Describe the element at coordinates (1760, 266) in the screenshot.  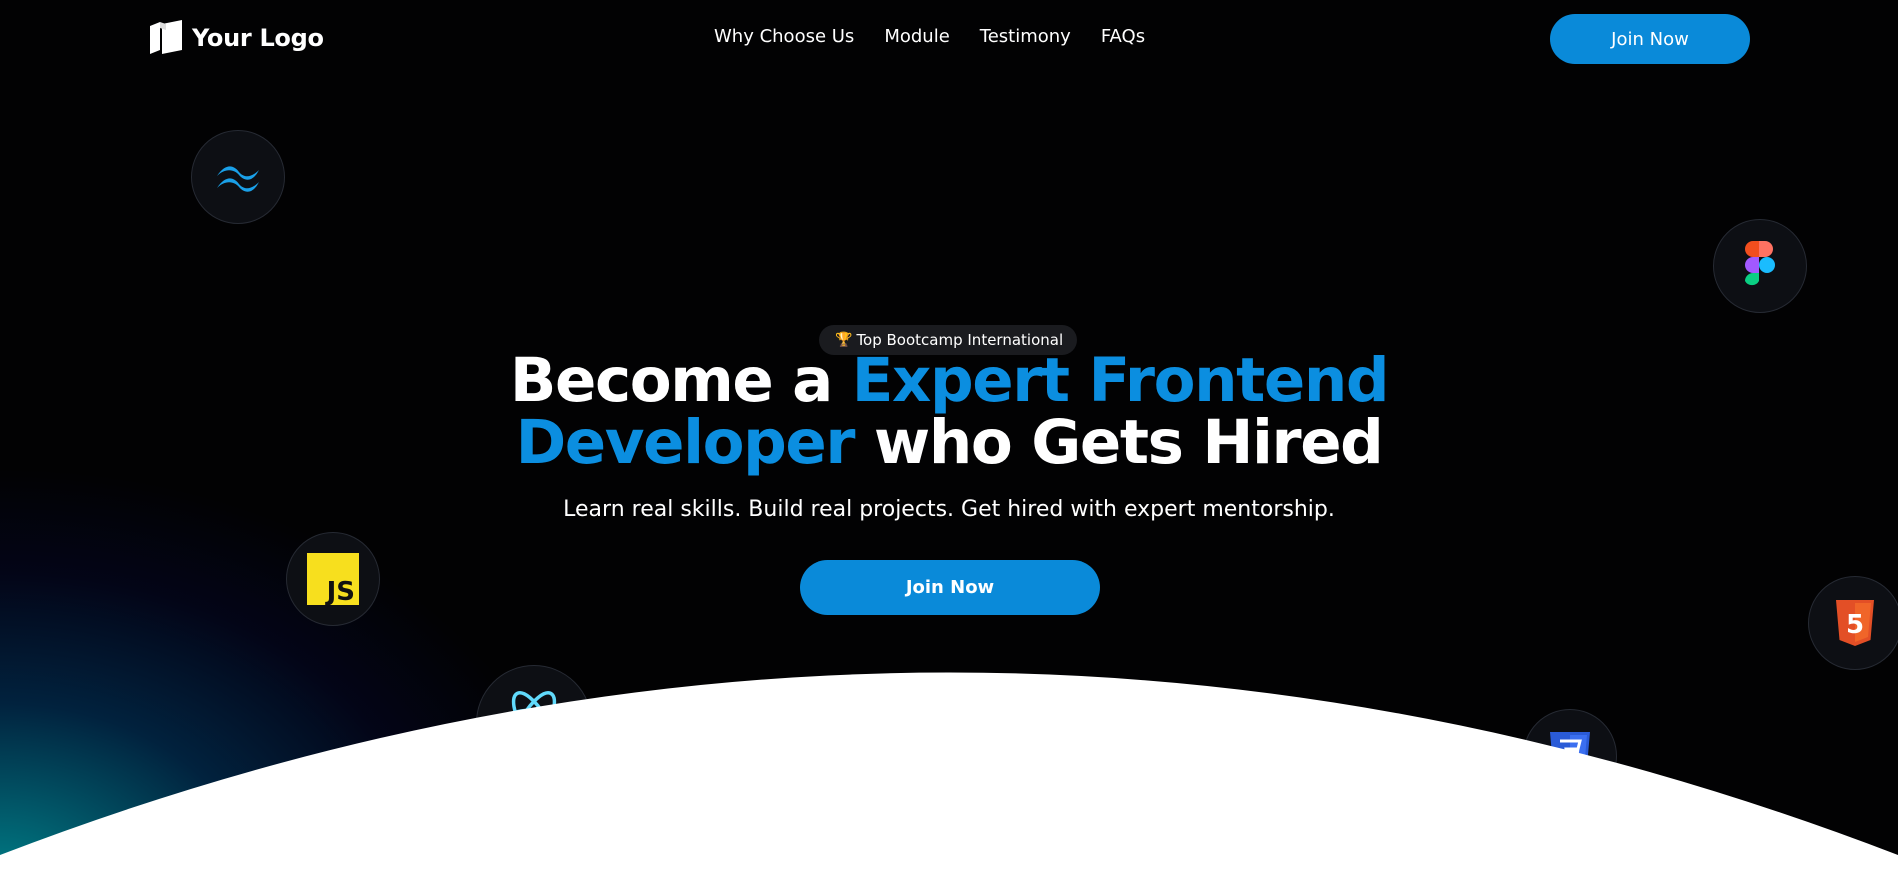
I see `figma-icon` at that location.